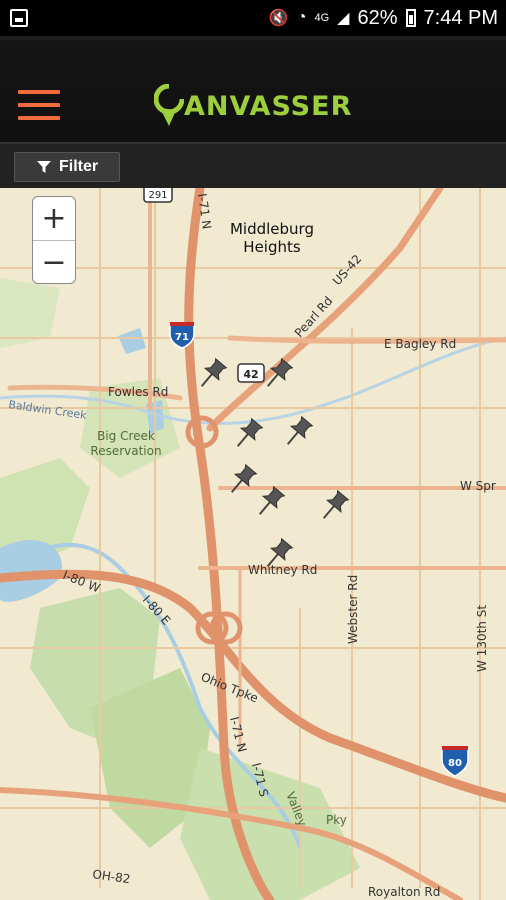 The image size is (506, 900). I want to click on funnel-icon, so click(44, 167).